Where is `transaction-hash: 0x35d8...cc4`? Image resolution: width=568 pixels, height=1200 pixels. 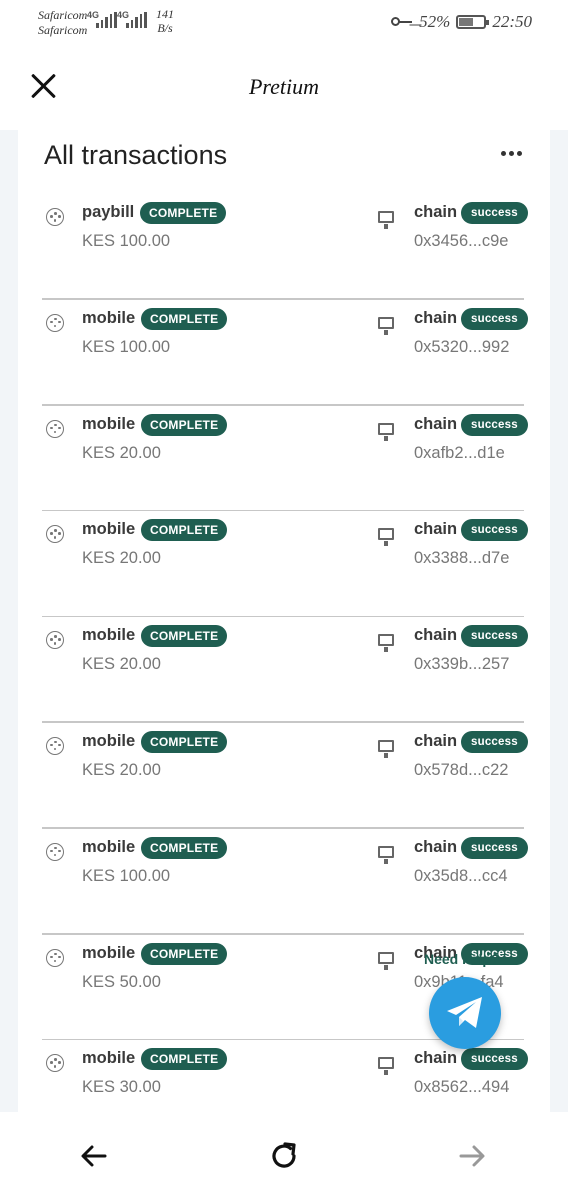 transaction-hash: 0x35d8...cc4 is located at coordinates (461, 876).